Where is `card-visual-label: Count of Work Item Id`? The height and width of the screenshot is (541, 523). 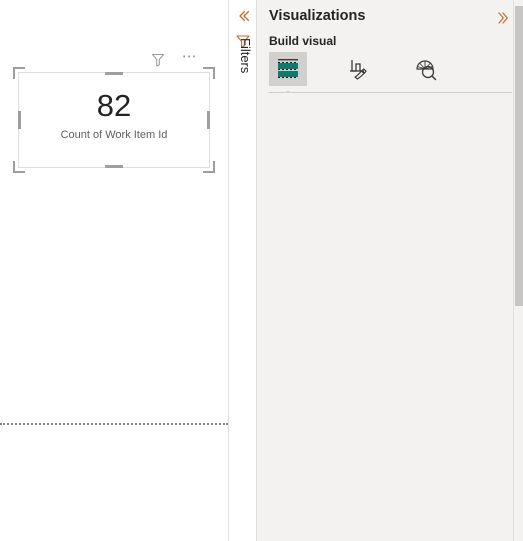 card-visual-label: Count of Work Item Id is located at coordinates (114, 135).